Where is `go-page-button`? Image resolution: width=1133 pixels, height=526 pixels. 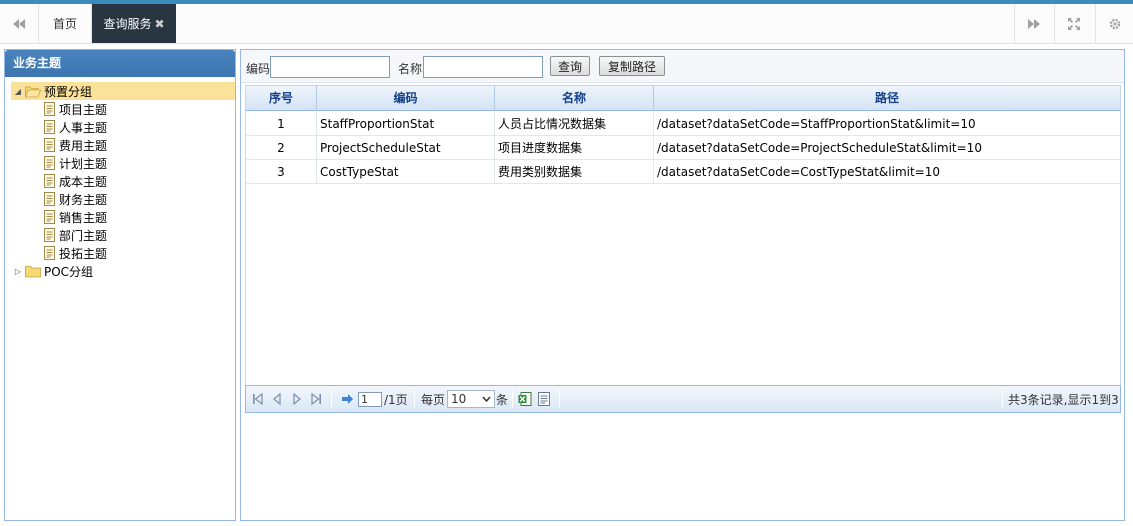 go-page-button is located at coordinates (347, 399).